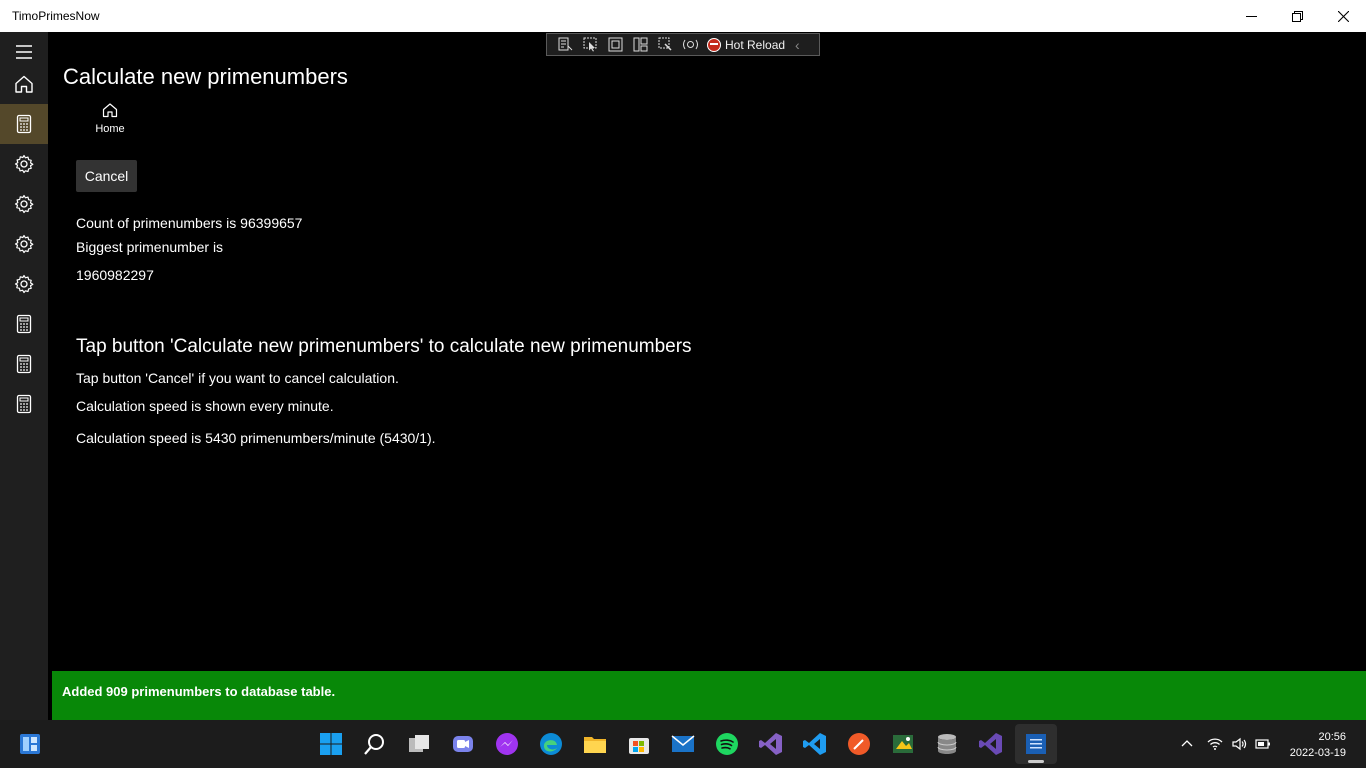 This screenshot has width=1366, height=768. What do you see at coordinates (189, 223) in the screenshot?
I see `prime-count-text: Count of primenumbers is 96399657` at bounding box center [189, 223].